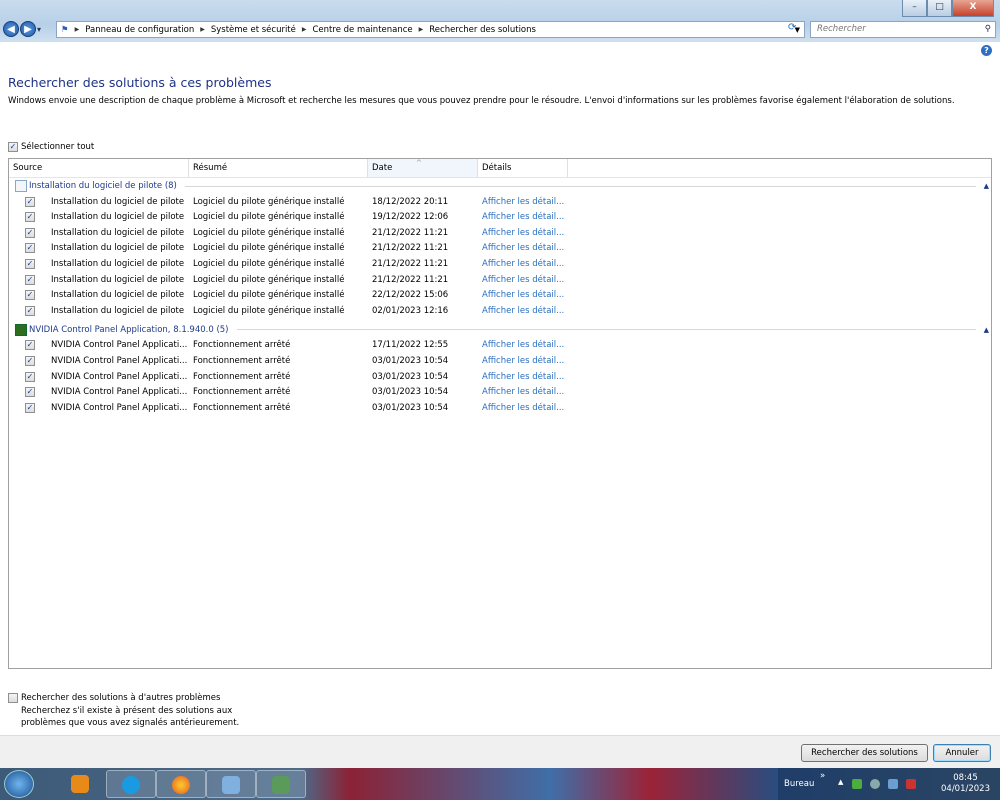  Describe the element at coordinates (140, 82) in the screenshot. I see `page-title: Rechercher des solutions à ces problèmes` at that location.